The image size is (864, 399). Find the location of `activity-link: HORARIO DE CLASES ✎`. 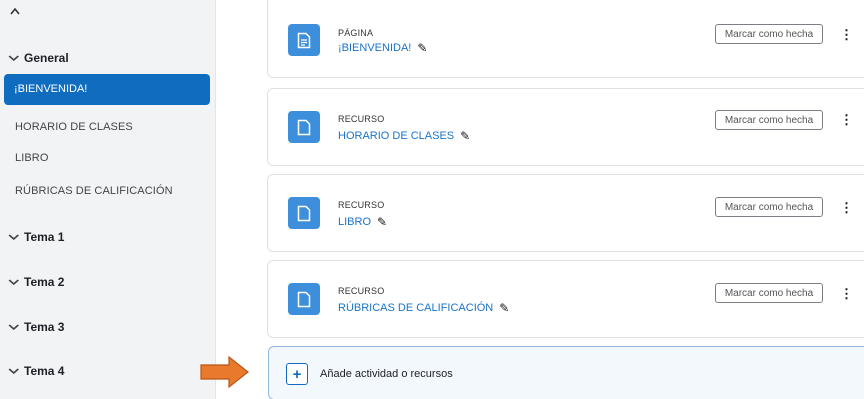

activity-link: HORARIO DE CLASES ✎ is located at coordinates (404, 136).